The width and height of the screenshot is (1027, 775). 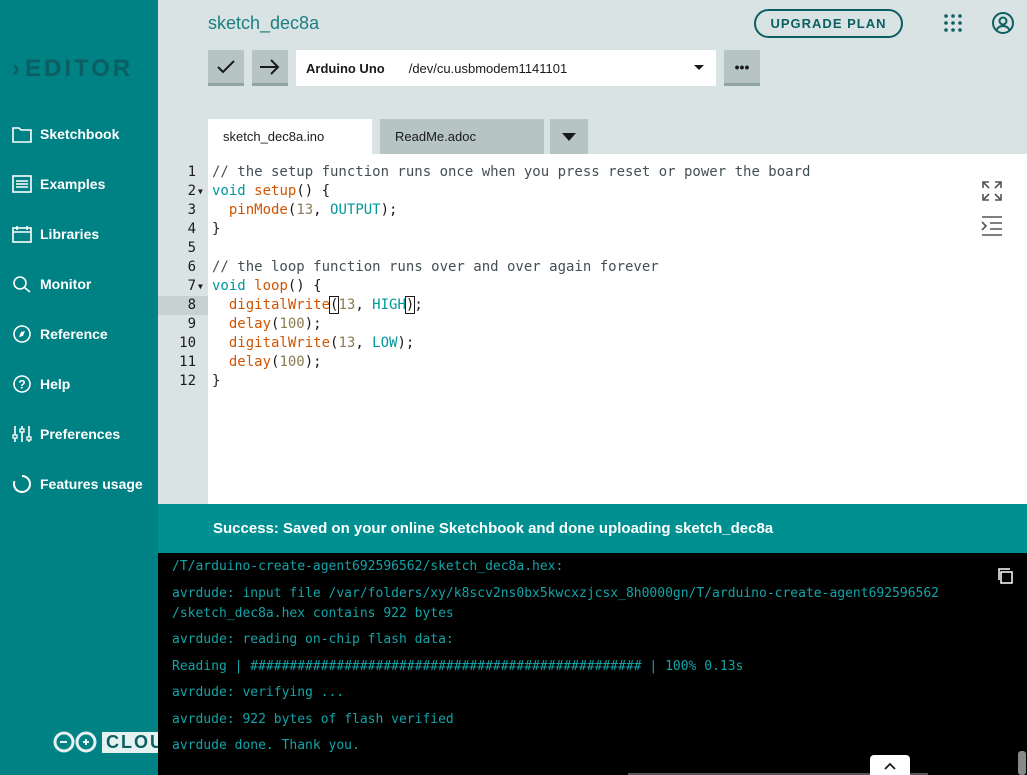 What do you see at coordinates (742, 68) in the screenshot?
I see `more-options-button: •••` at bounding box center [742, 68].